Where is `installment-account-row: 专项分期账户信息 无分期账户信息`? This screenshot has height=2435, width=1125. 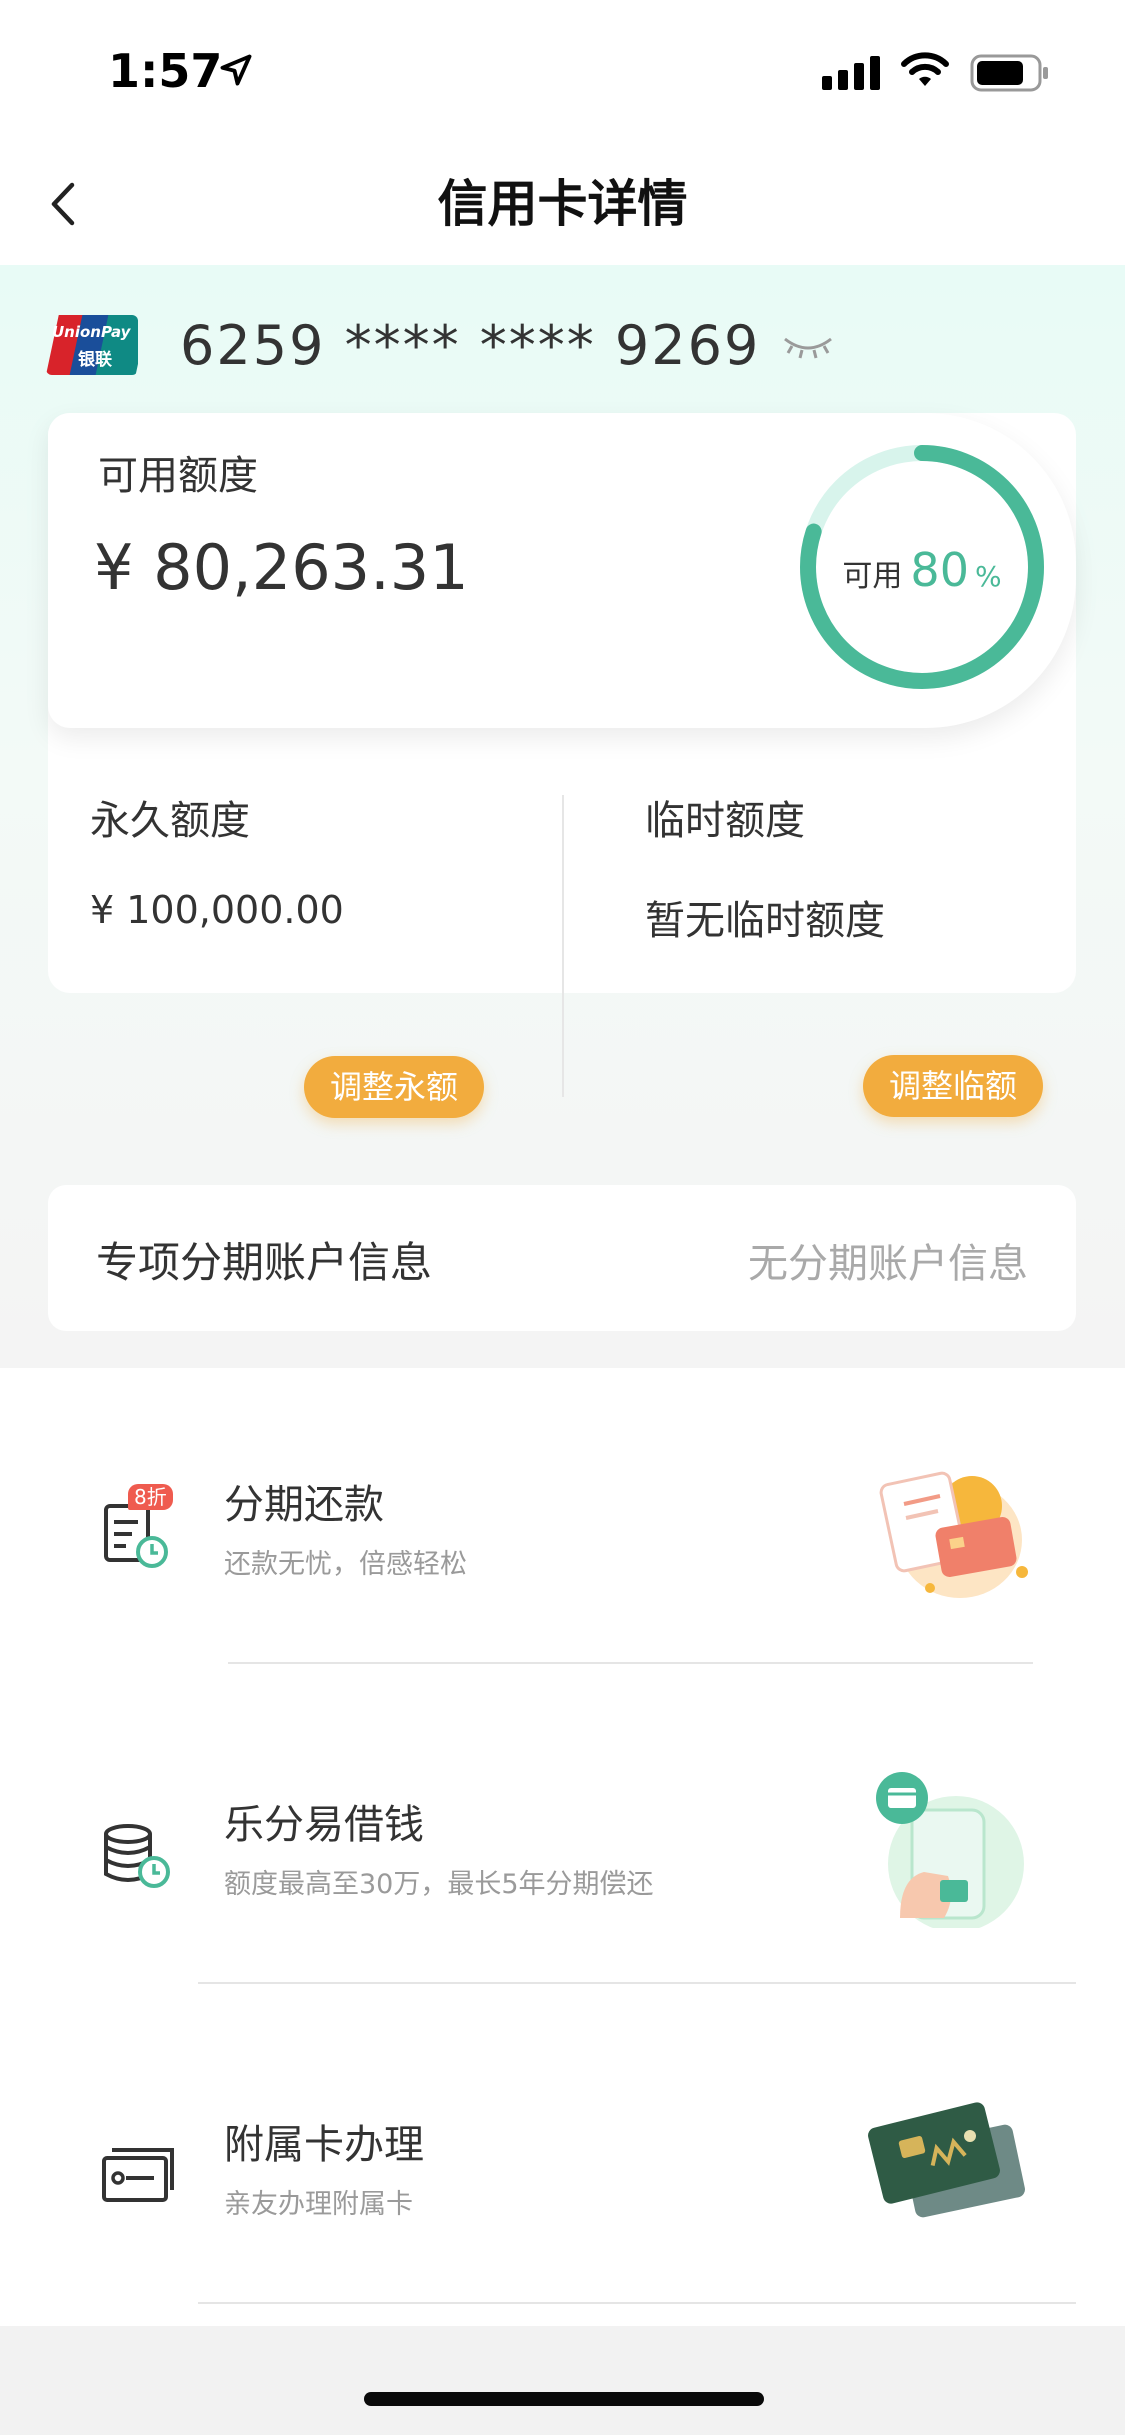
installment-account-row: 专项分期账户信息 无分期账户信息 is located at coordinates (562, 1258).